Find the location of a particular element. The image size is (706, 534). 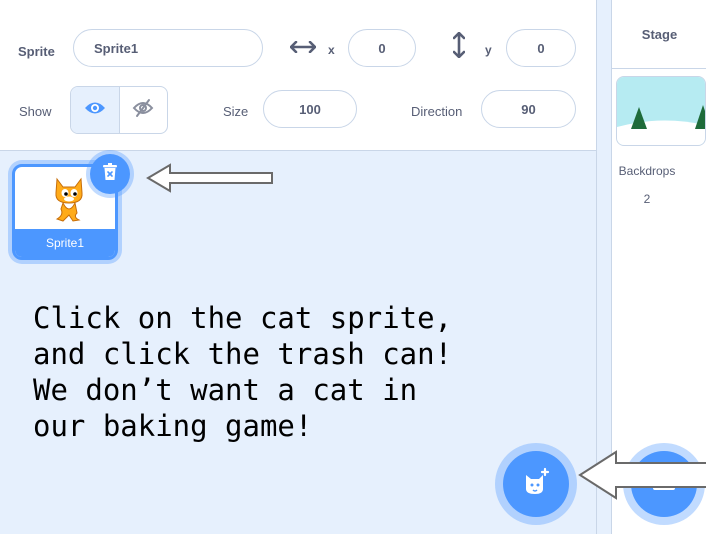

eye-off-icon is located at coordinates (143, 110).